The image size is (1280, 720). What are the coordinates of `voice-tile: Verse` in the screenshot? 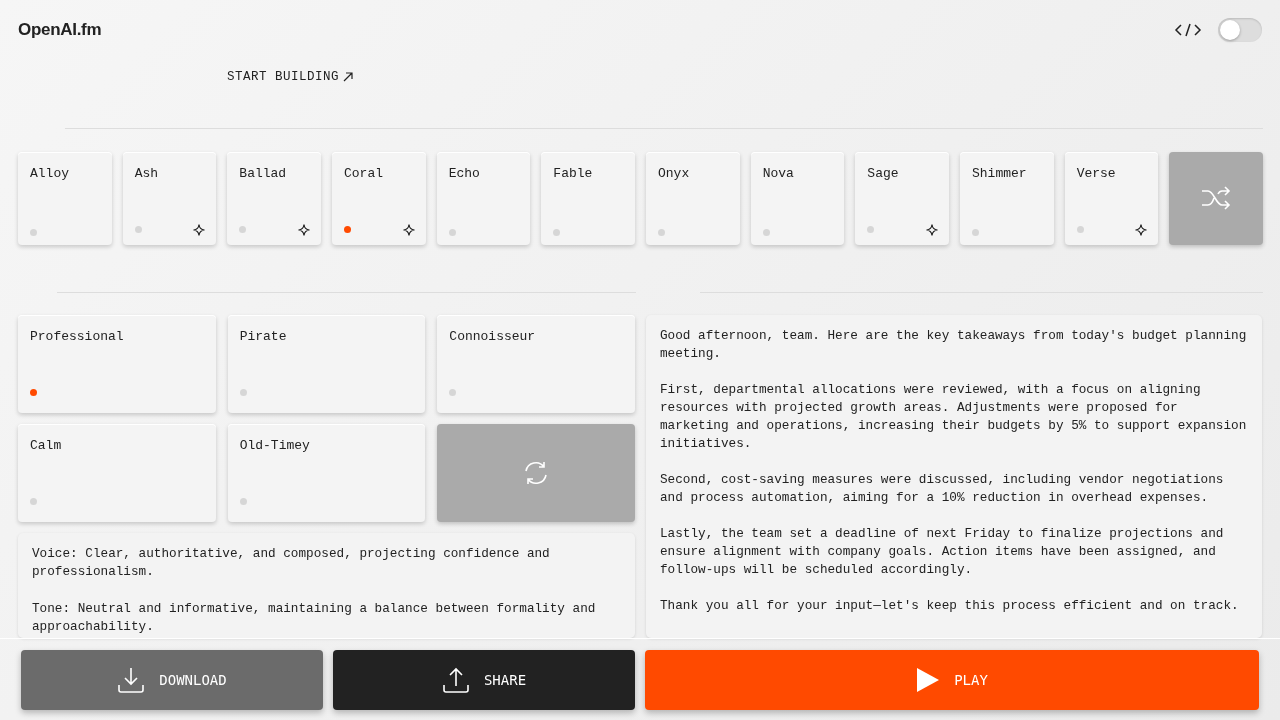 It's located at (1111, 198).